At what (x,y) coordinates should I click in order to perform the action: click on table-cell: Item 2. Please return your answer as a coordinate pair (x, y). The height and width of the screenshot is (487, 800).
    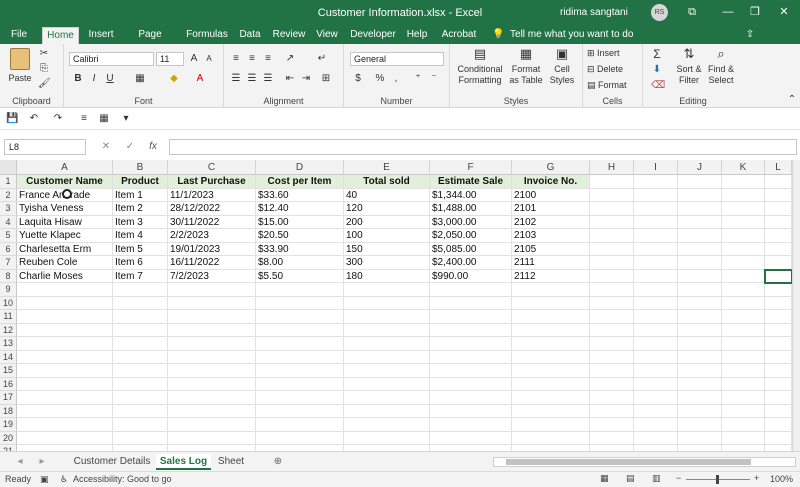
    Looking at the image, I should click on (140, 209).